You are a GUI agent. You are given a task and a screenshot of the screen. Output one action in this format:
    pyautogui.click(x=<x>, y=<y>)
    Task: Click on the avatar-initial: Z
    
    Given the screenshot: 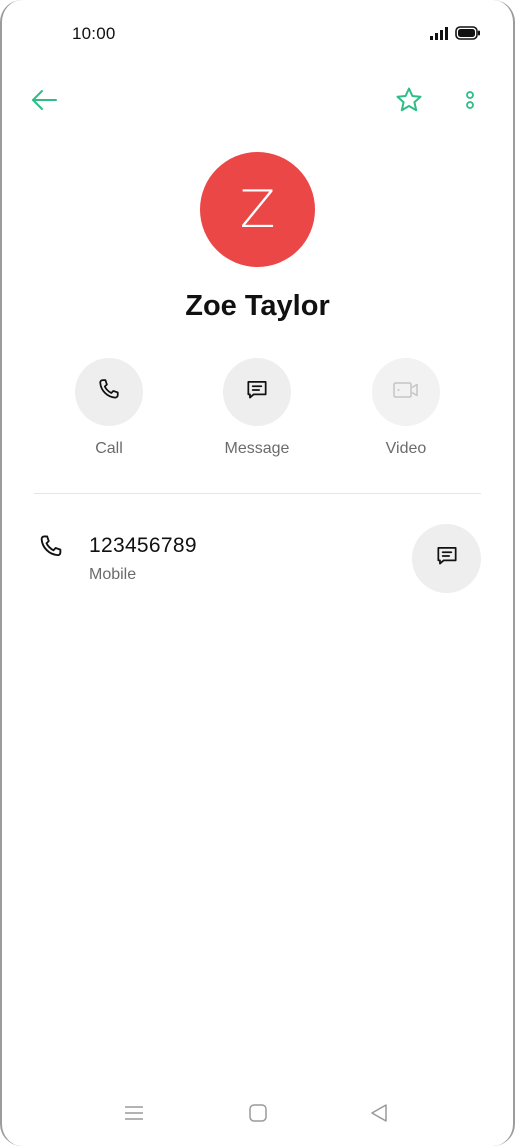 What is the action you would take?
    pyautogui.click(x=257, y=209)
    